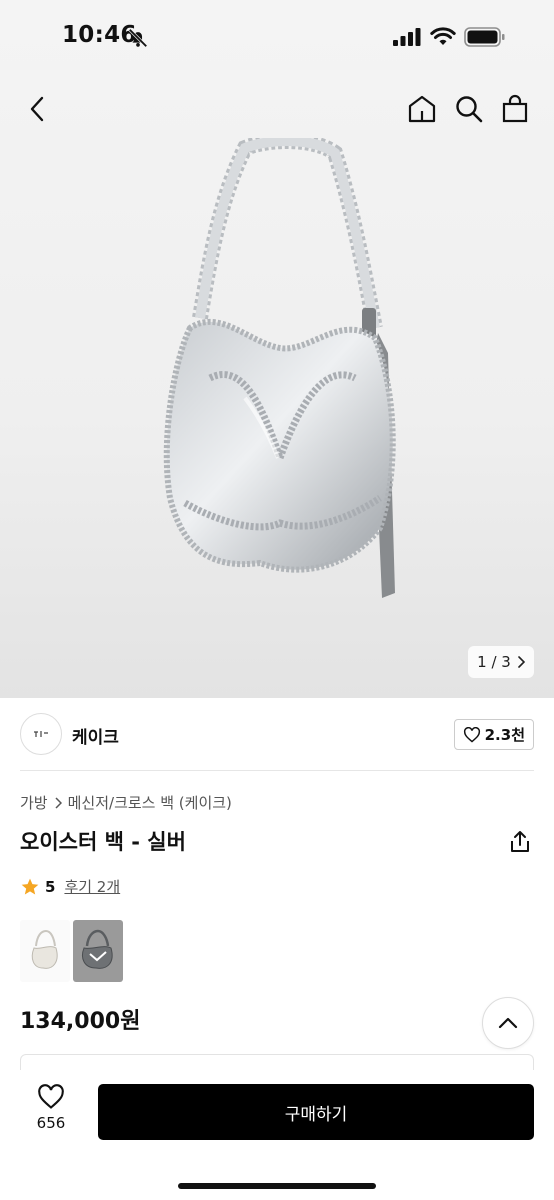  I want to click on status-time: 10:46, so click(99, 35).